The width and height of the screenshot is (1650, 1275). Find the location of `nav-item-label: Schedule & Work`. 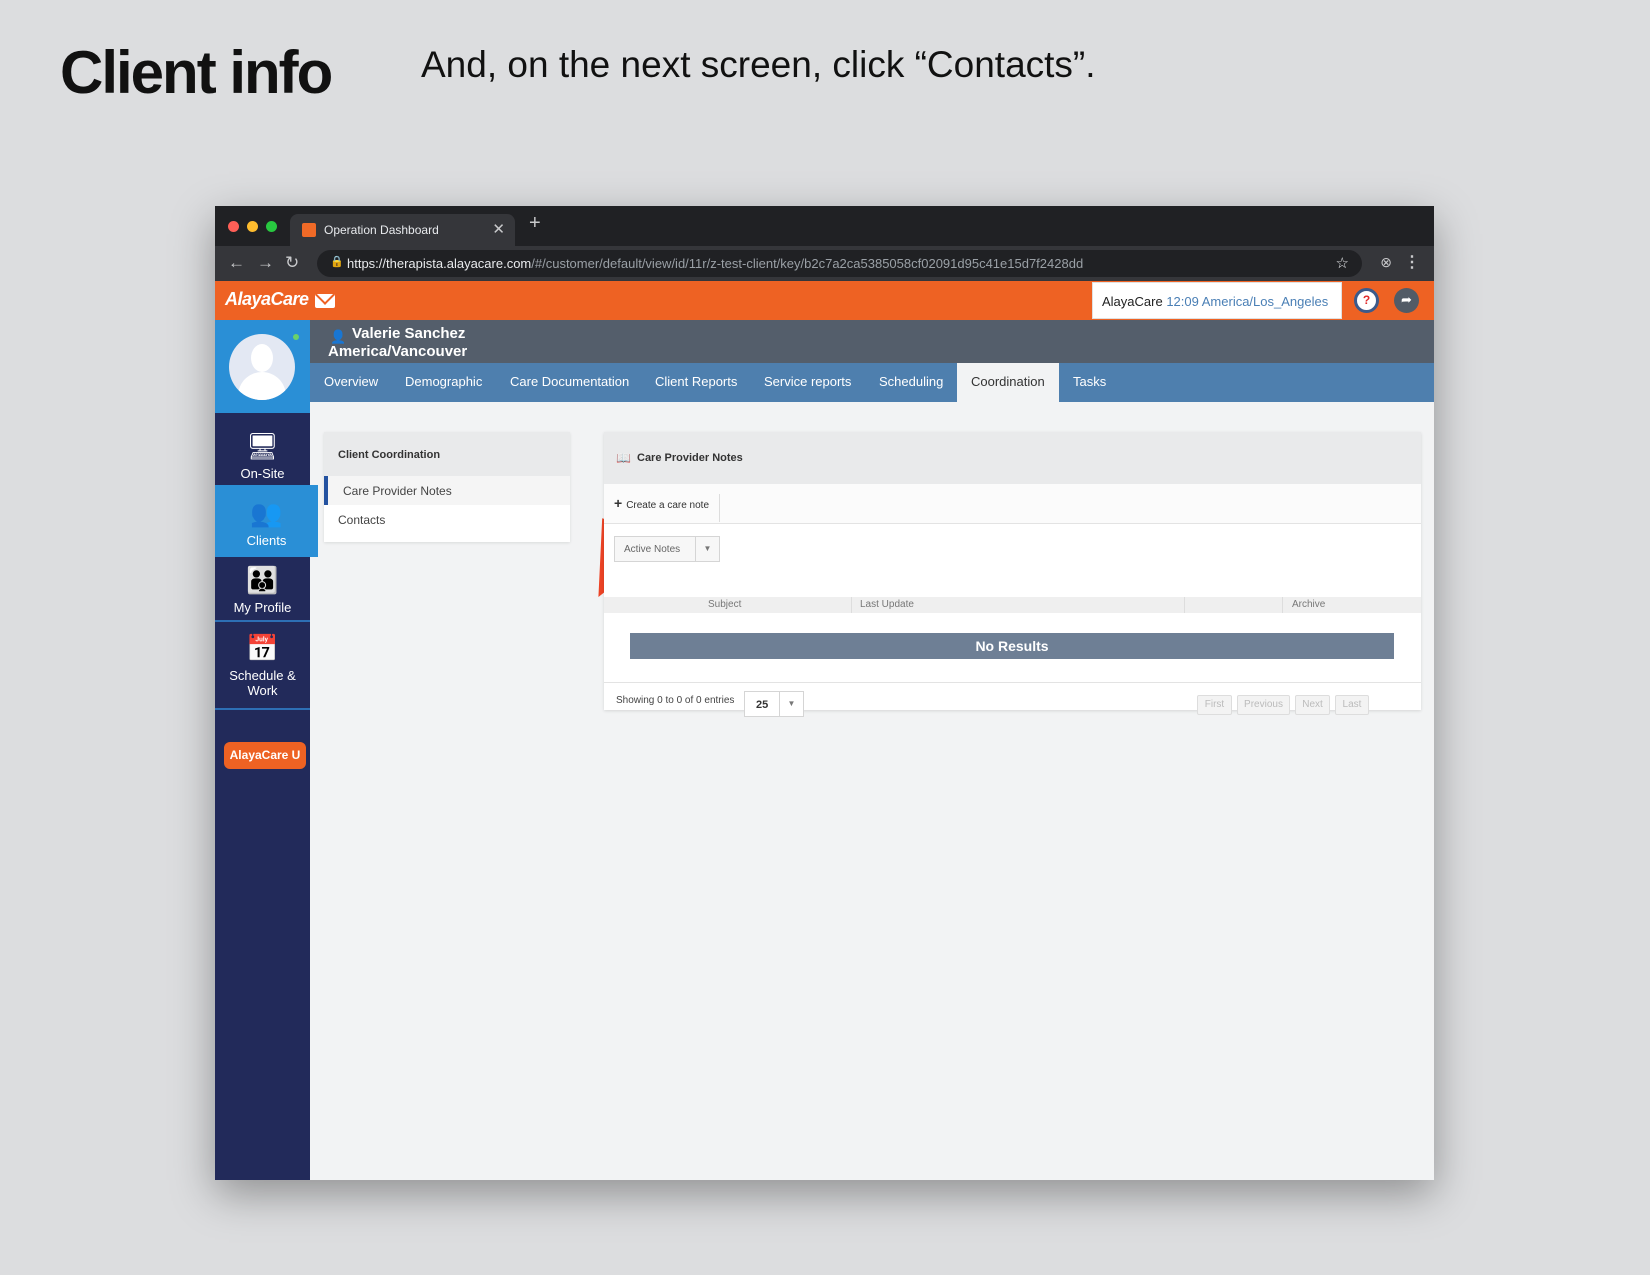

nav-item-label: Schedule & Work is located at coordinates (262, 683).